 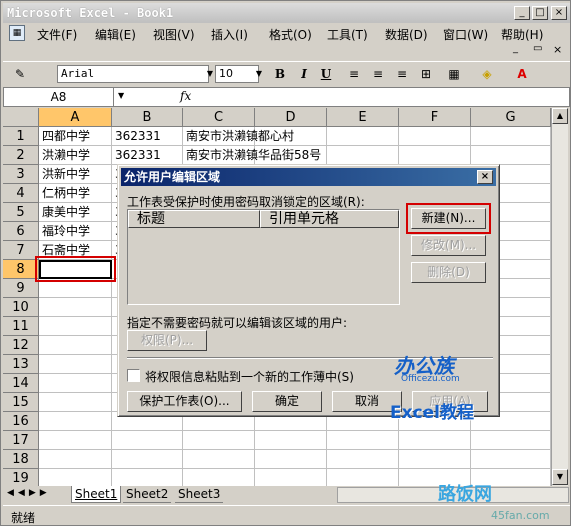 What do you see at coordinates (21, 288) in the screenshot?
I see `row-header-9: 9` at bounding box center [21, 288].